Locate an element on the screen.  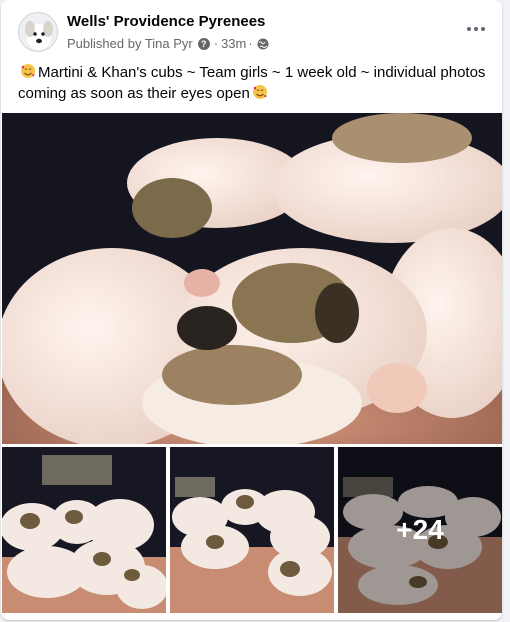
page-name-link: Wells' Providence Pyrenees is located at coordinates (166, 21).